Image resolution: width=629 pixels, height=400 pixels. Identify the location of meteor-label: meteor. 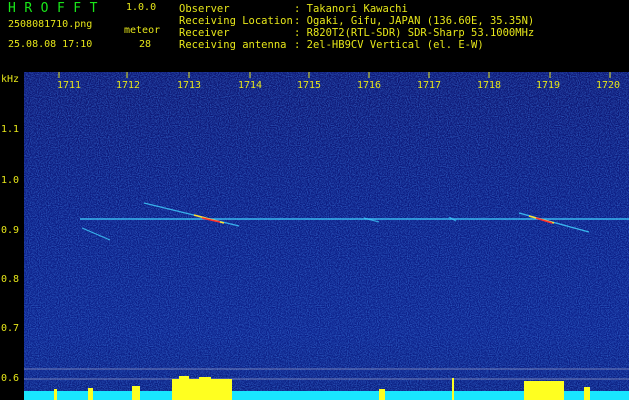
(142, 30).